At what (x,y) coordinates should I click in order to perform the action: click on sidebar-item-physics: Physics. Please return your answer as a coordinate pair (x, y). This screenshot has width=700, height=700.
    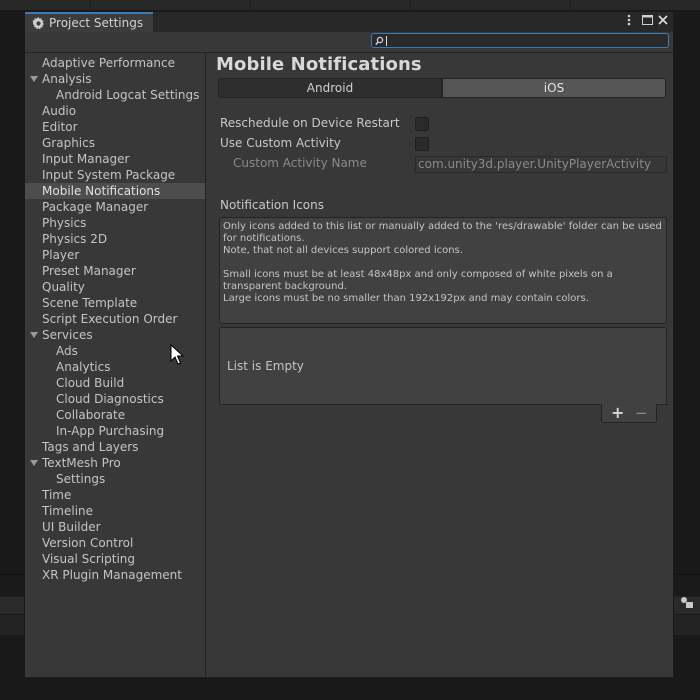
    Looking at the image, I should click on (115, 223).